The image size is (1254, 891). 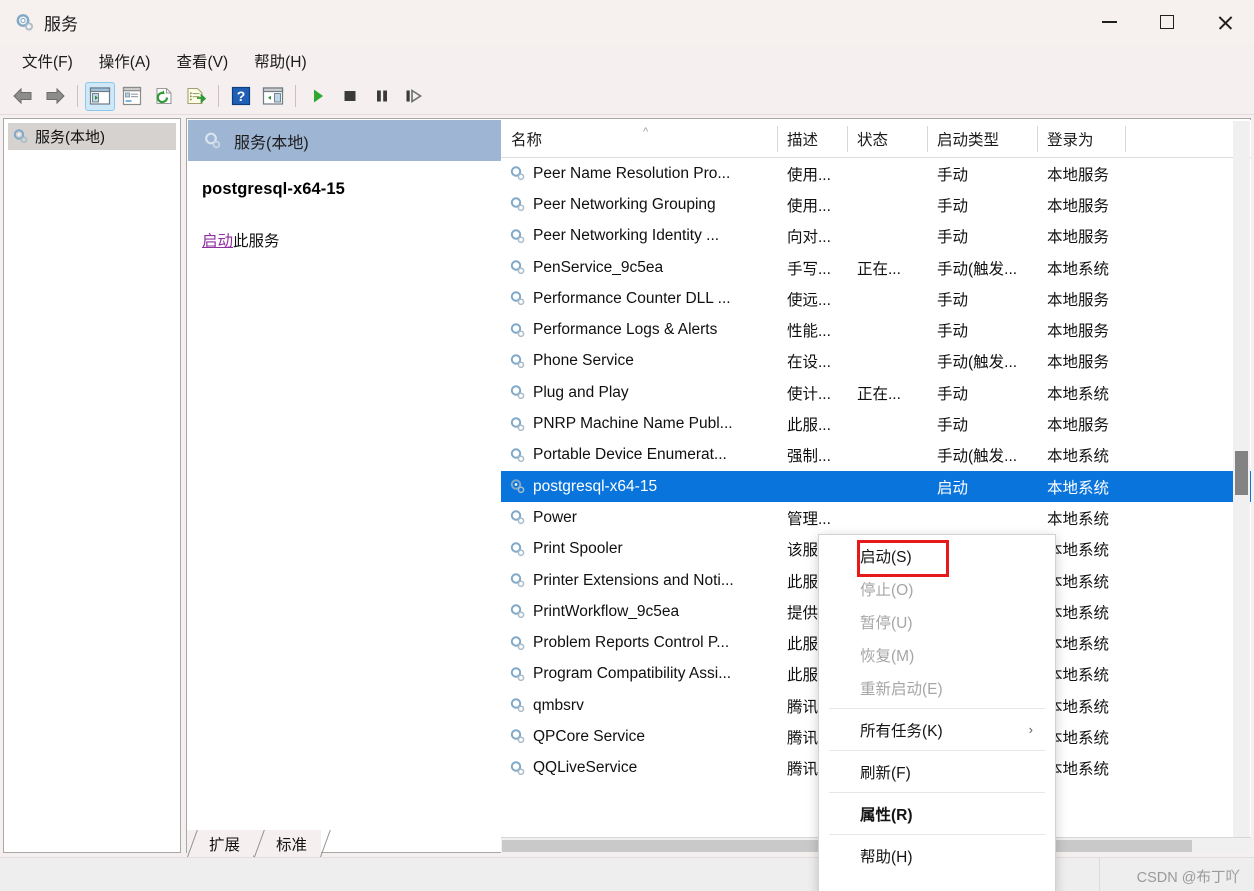 What do you see at coordinates (937, 555) in the screenshot?
I see `context-menu-start: 启动(S)` at bounding box center [937, 555].